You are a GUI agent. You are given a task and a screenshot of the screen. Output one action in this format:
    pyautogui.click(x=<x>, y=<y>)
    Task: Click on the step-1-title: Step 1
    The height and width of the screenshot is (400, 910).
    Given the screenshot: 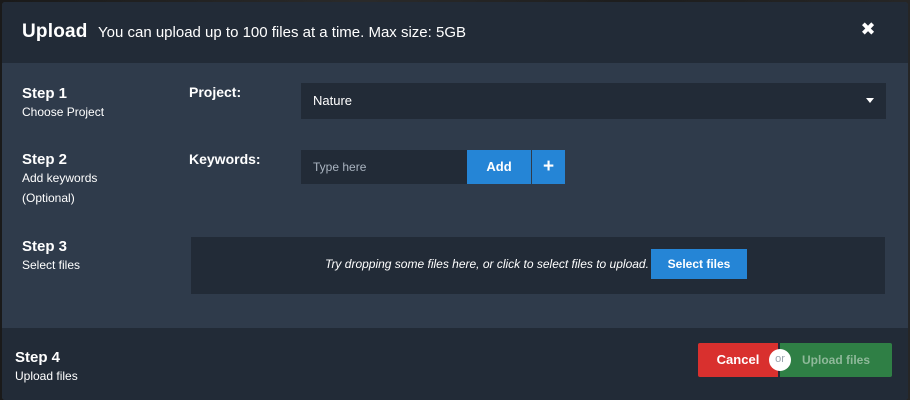 What is the action you would take?
    pyautogui.click(x=45, y=93)
    